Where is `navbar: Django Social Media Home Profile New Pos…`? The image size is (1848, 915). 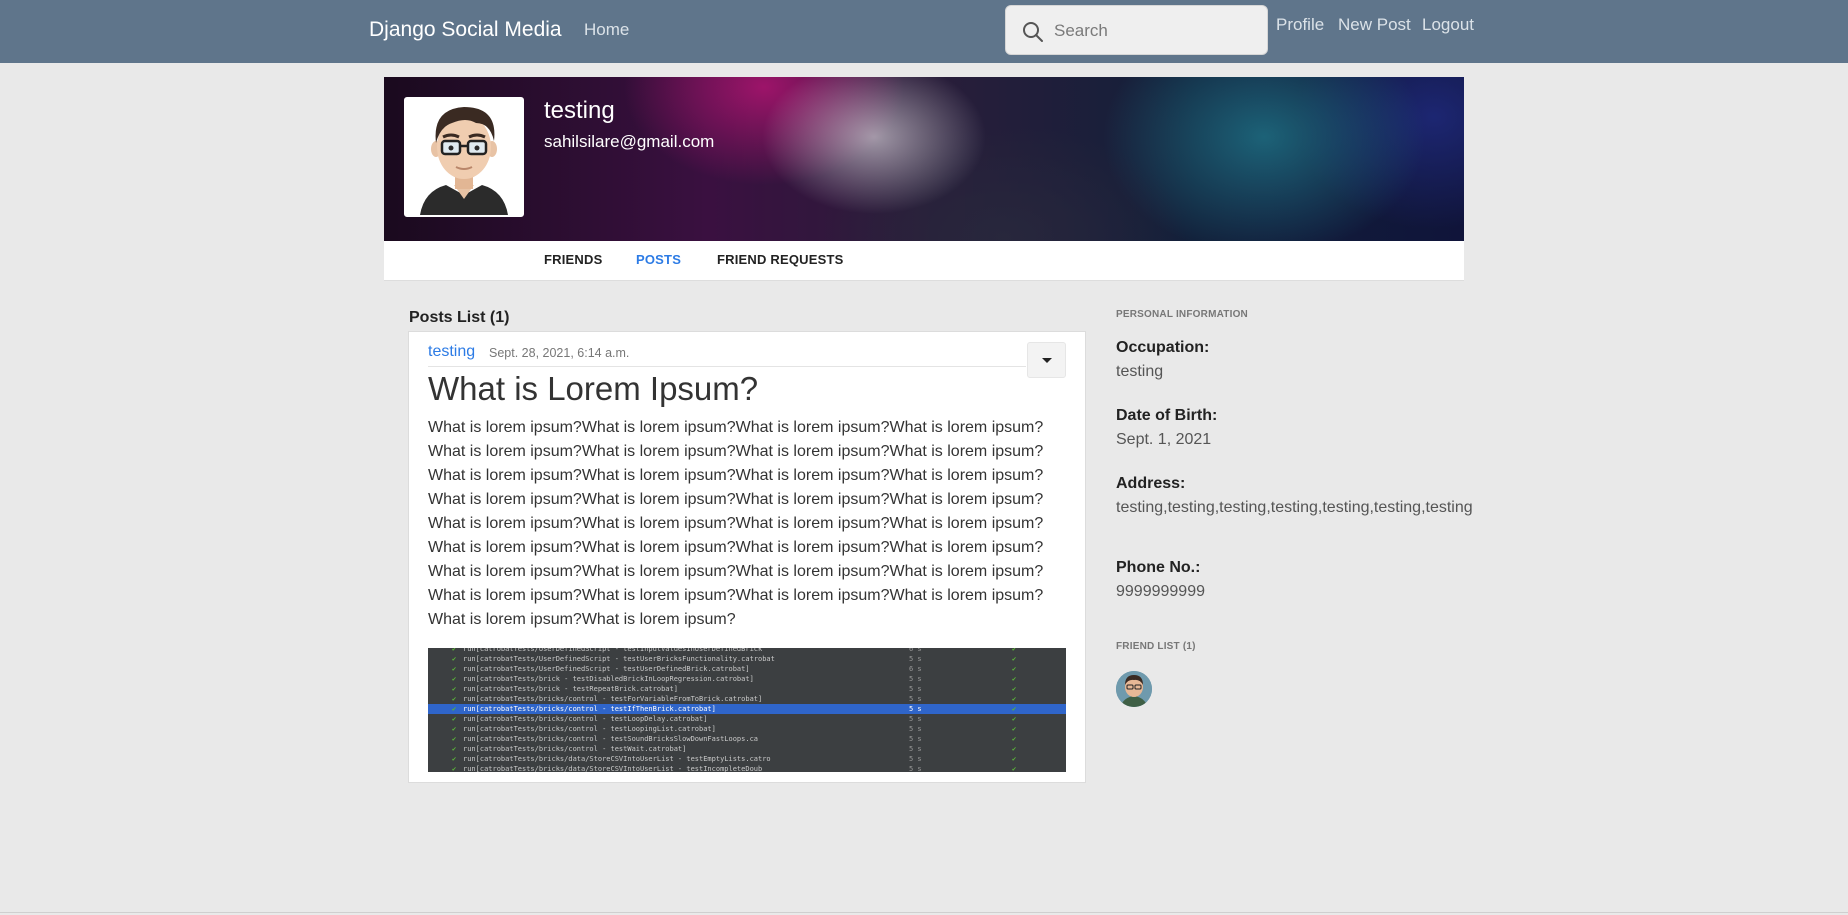
navbar: Django Social Media Home Profile New Pos… is located at coordinates (924, 31).